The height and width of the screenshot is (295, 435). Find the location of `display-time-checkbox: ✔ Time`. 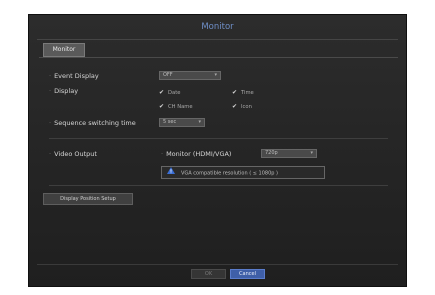

display-time-checkbox: ✔ Time is located at coordinates (243, 92).